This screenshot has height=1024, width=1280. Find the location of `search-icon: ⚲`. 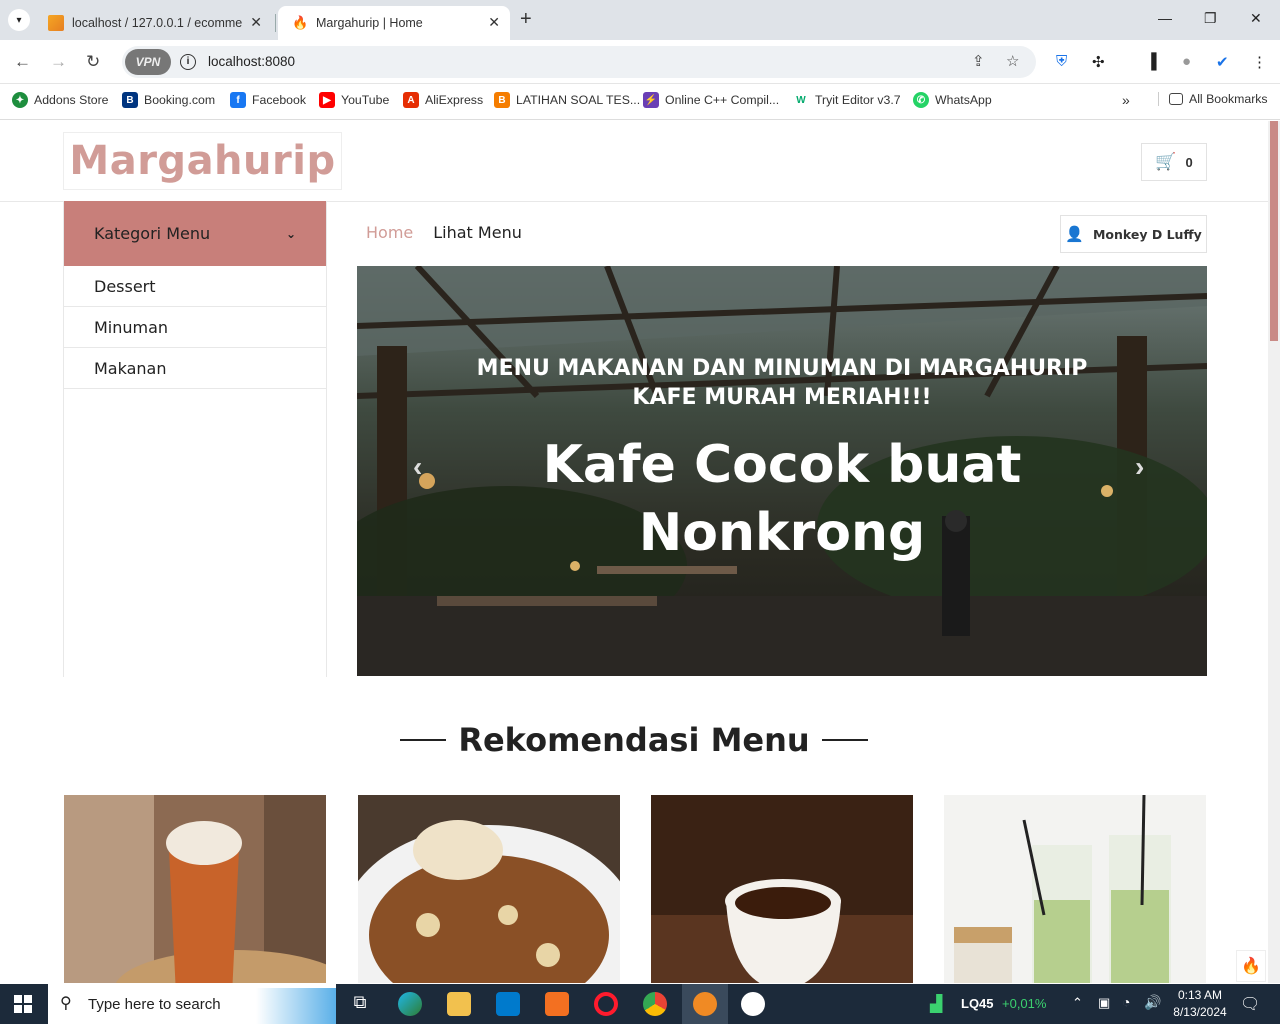

search-icon: ⚲ is located at coordinates (66, 1003).